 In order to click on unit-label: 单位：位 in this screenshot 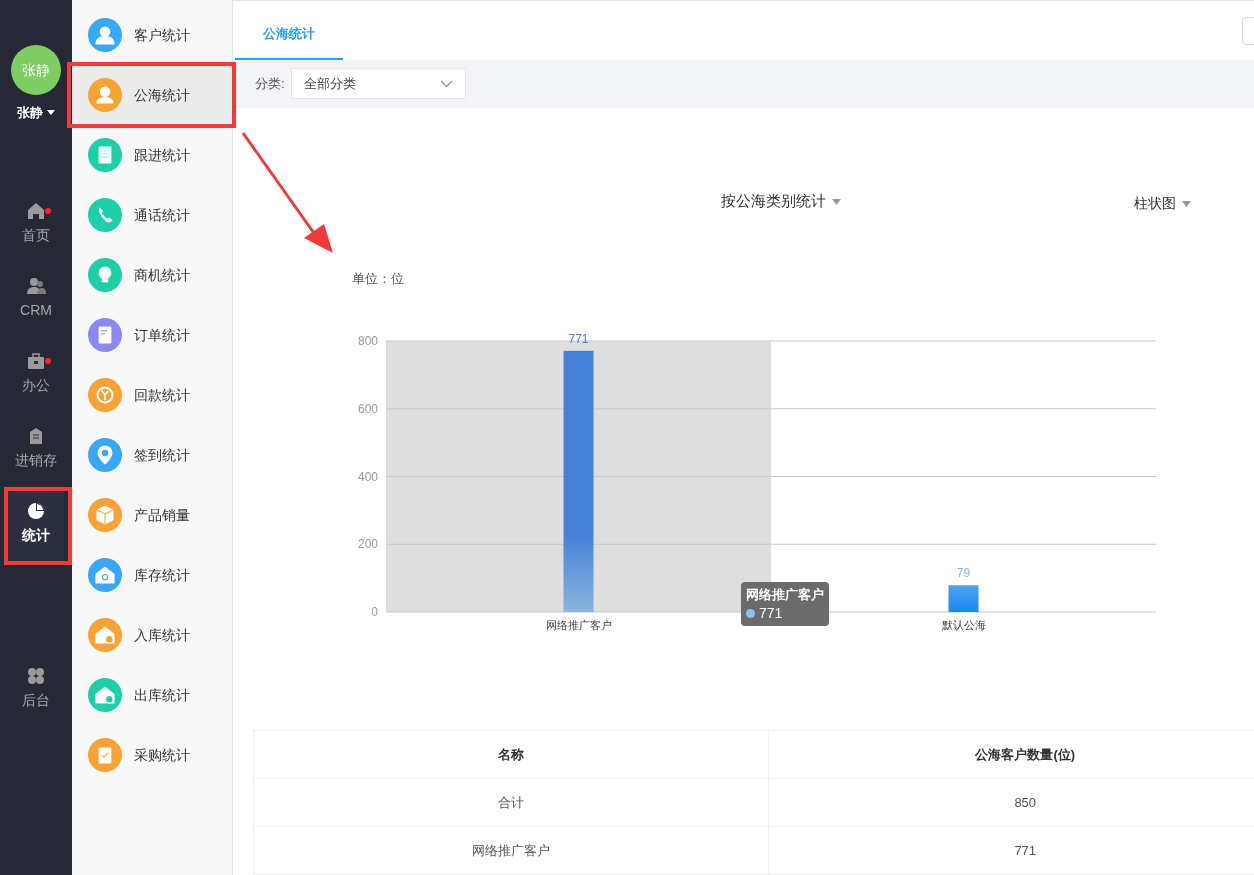, I will do `click(378, 279)`.